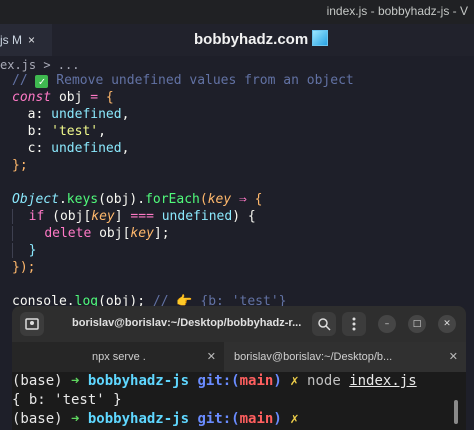 The width and height of the screenshot is (474, 430). What do you see at coordinates (71, 148) in the screenshot?
I see `code-line: c: undefined,` at bounding box center [71, 148].